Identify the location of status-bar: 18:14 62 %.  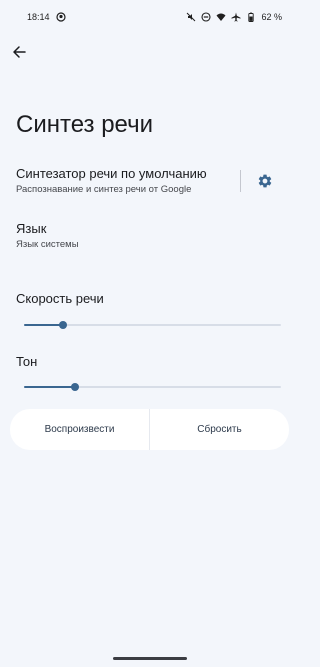
(150, 17).